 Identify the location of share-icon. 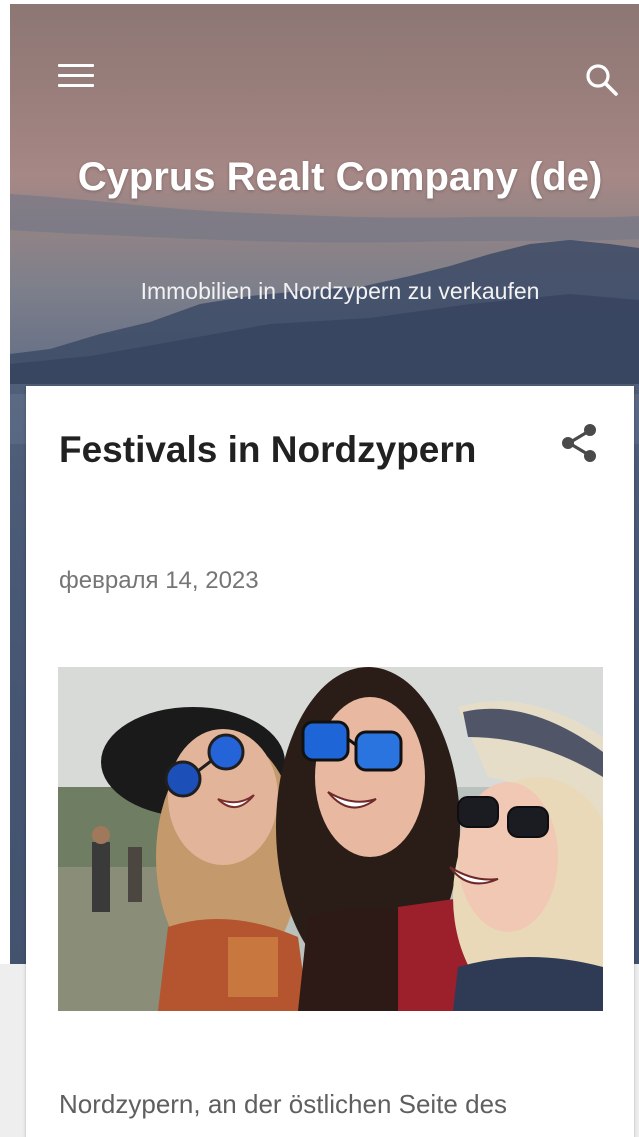
(579, 443).